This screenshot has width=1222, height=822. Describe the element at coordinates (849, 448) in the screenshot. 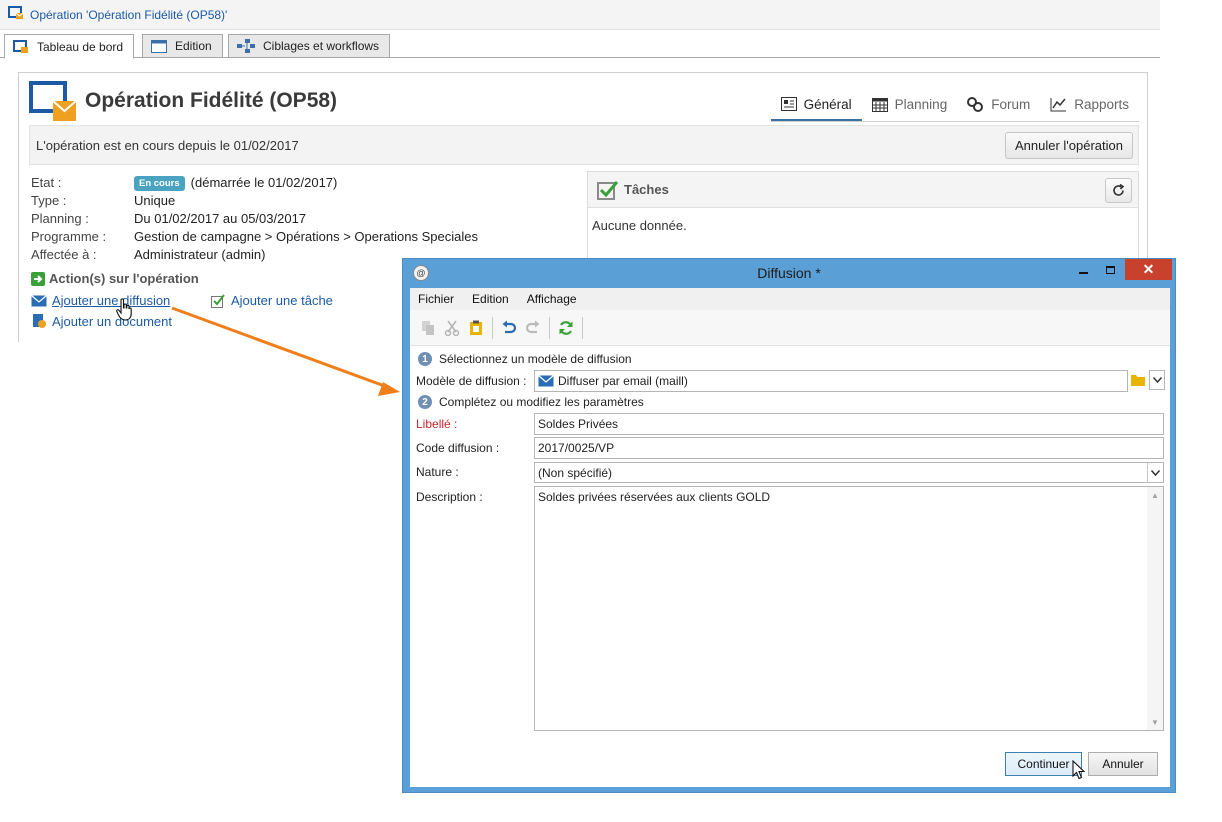

I see `code-input: 2017/0025/VP` at that location.